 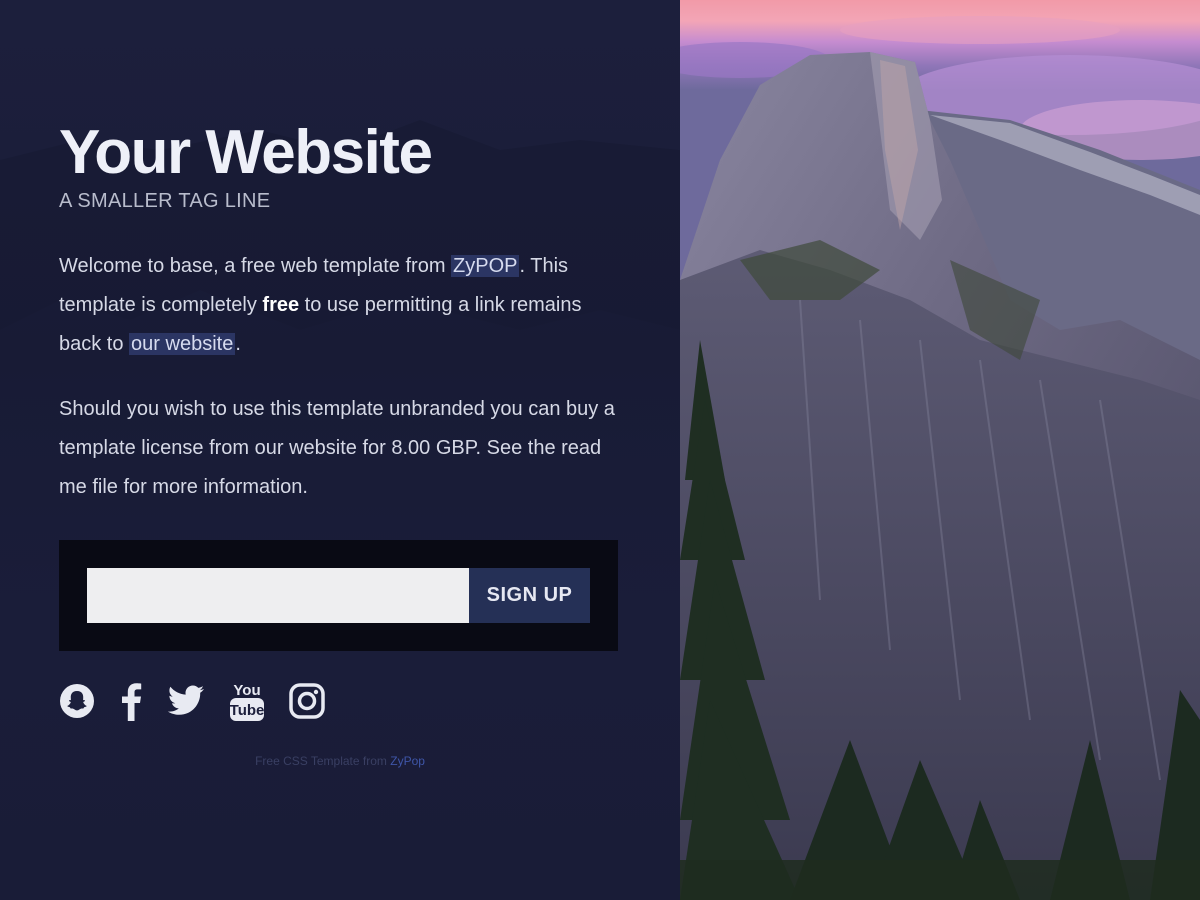 What do you see at coordinates (186, 701) in the screenshot?
I see `twitter-icon` at bounding box center [186, 701].